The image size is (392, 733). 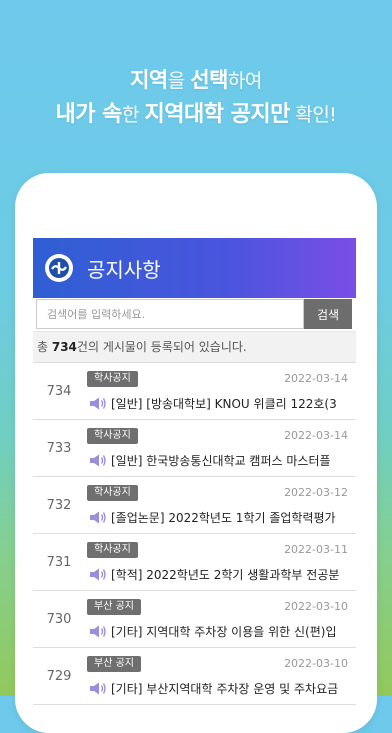 I want to click on notice-number: 733, so click(x=59, y=448).